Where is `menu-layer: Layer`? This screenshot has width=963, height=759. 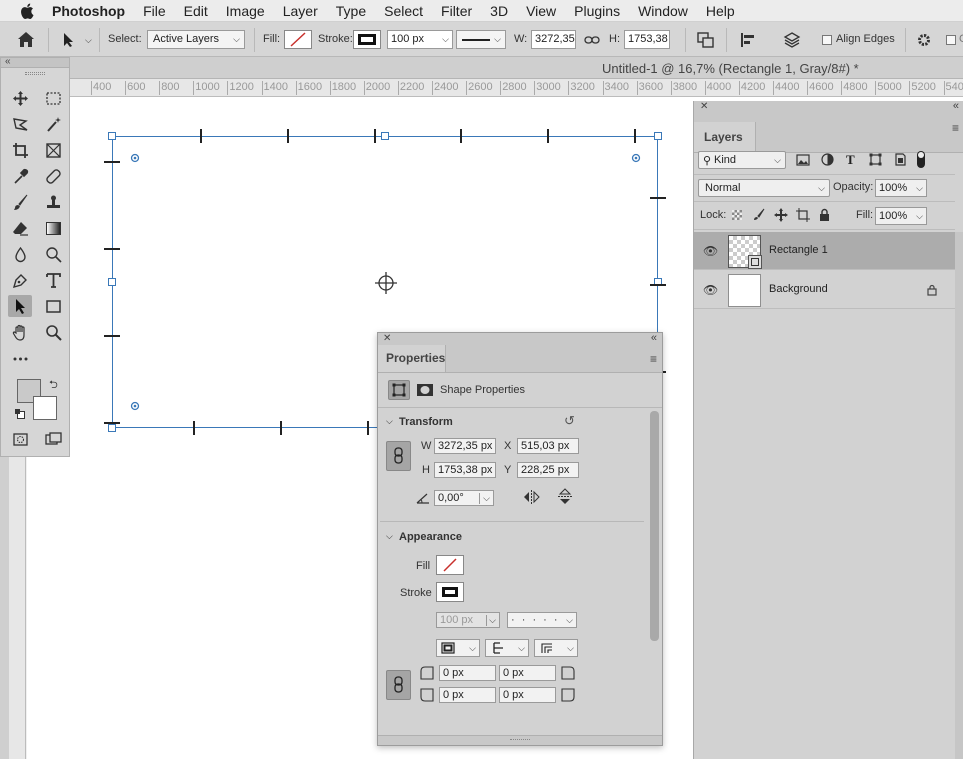 menu-layer: Layer is located at coordinates (300, 11).